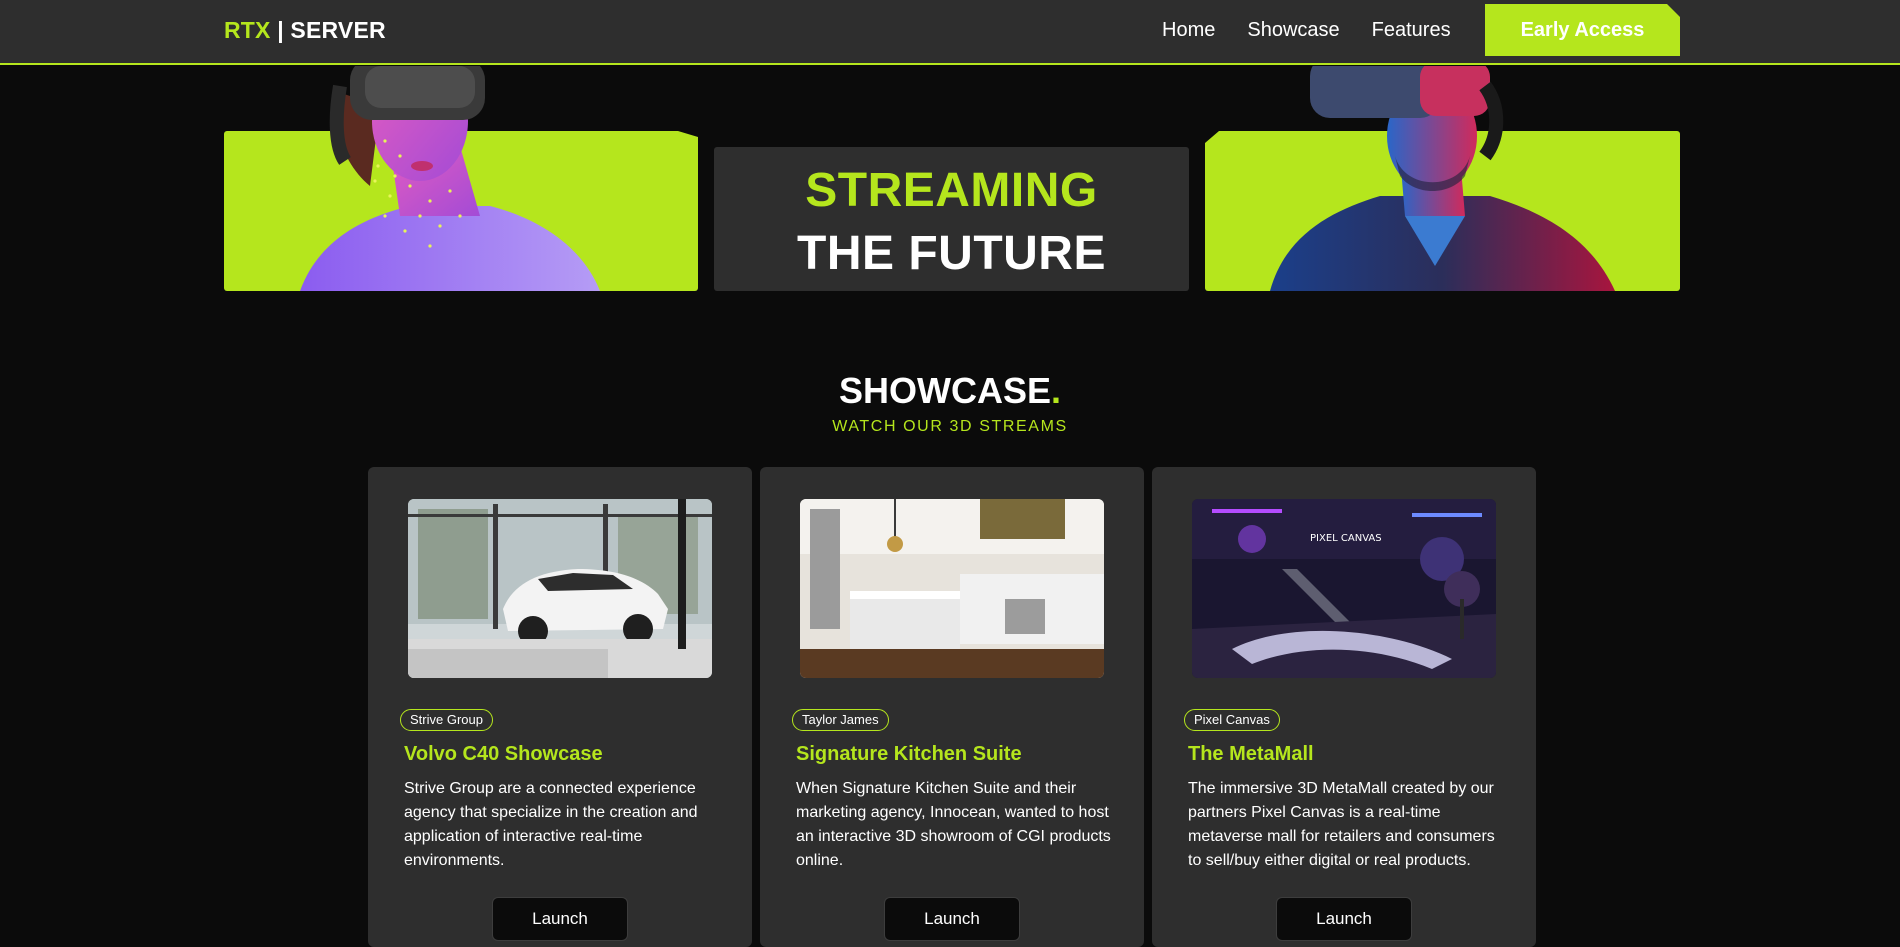  What do you see at coordinates (909, 754) in the screenshot?
I see `card-title-kitchen: Signature Kitchen Suite` at bounding box center [909, 754].